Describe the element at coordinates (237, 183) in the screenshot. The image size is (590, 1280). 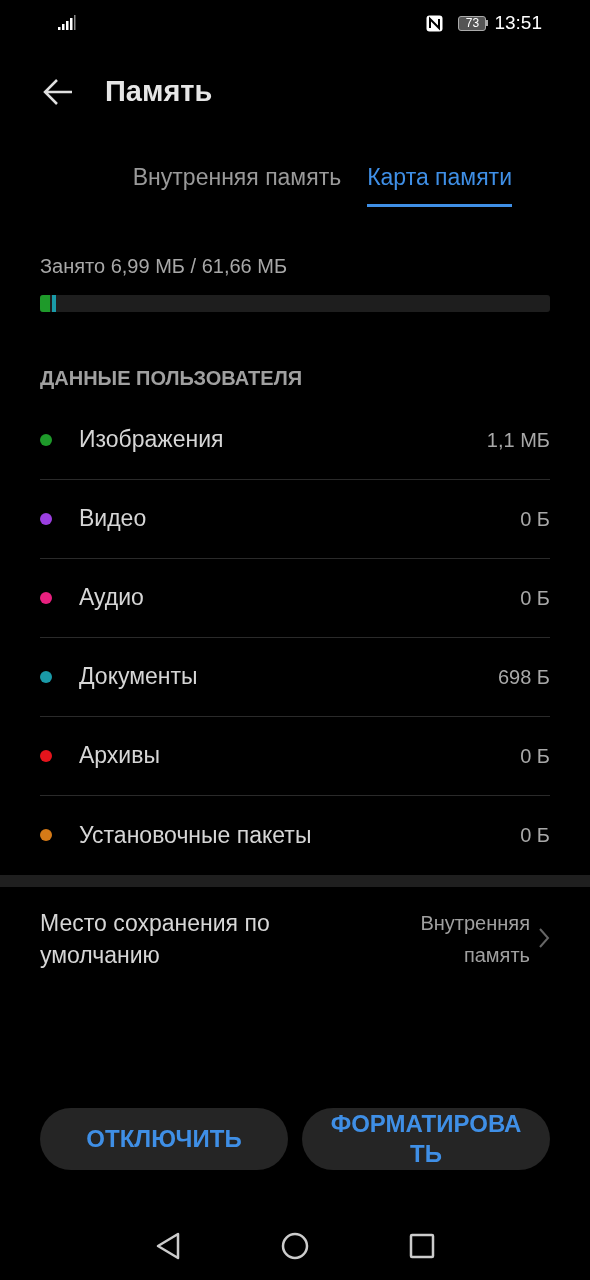
I see `tab: Внутренняя память` at that location.